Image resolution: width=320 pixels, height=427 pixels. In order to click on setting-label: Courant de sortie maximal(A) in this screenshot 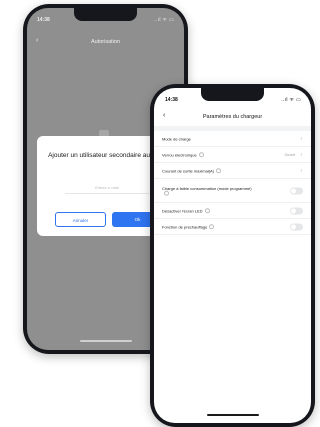, I will do `click(192, 171)`.